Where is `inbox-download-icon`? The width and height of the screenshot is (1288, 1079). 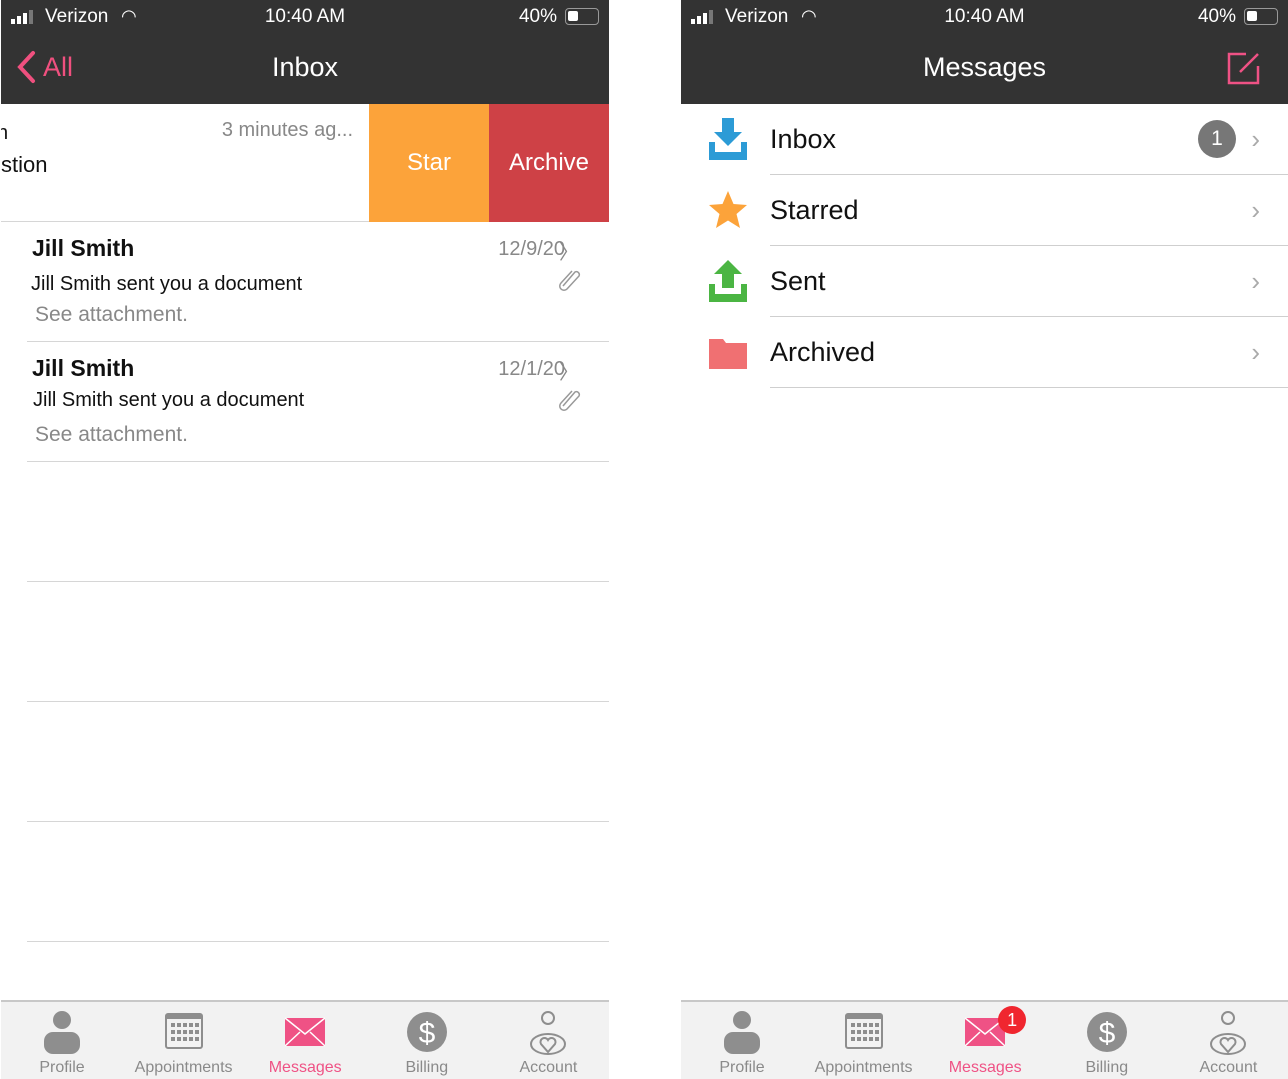 inbox-download-icon is located at coordinates (728, 139).